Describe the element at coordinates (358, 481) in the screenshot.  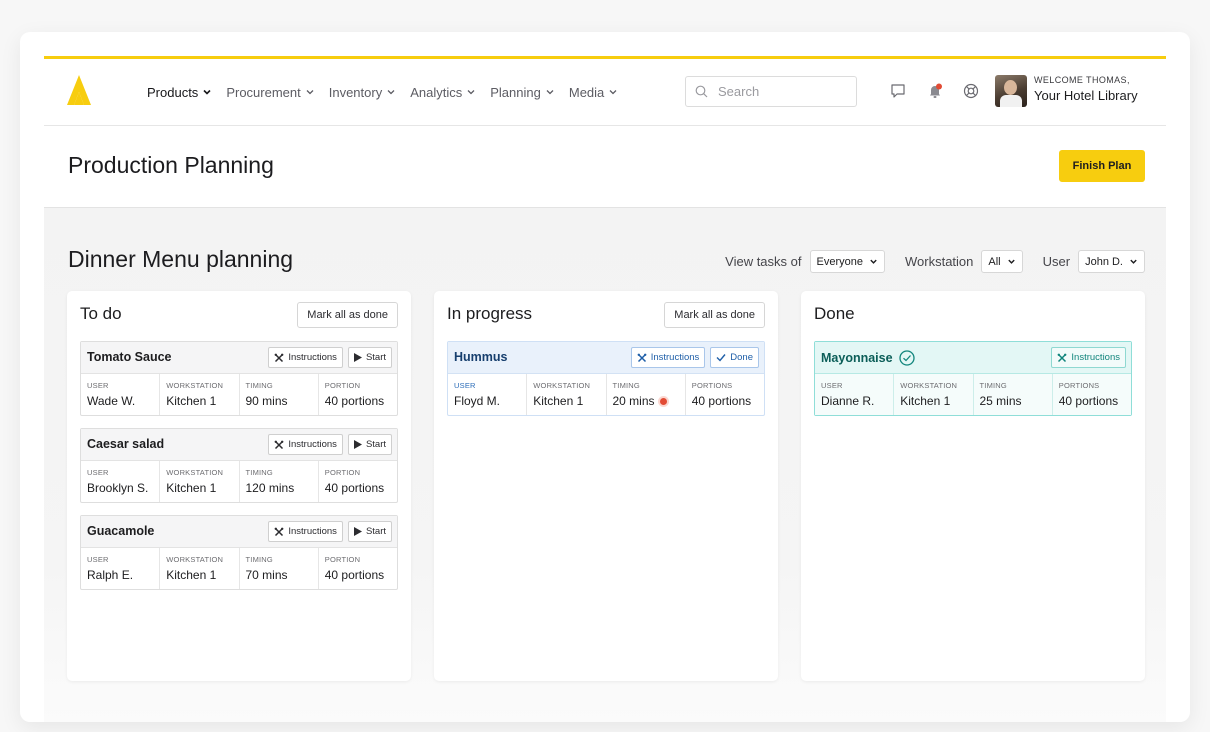
I see `field-portion: PORTION 40 portions` at that location.